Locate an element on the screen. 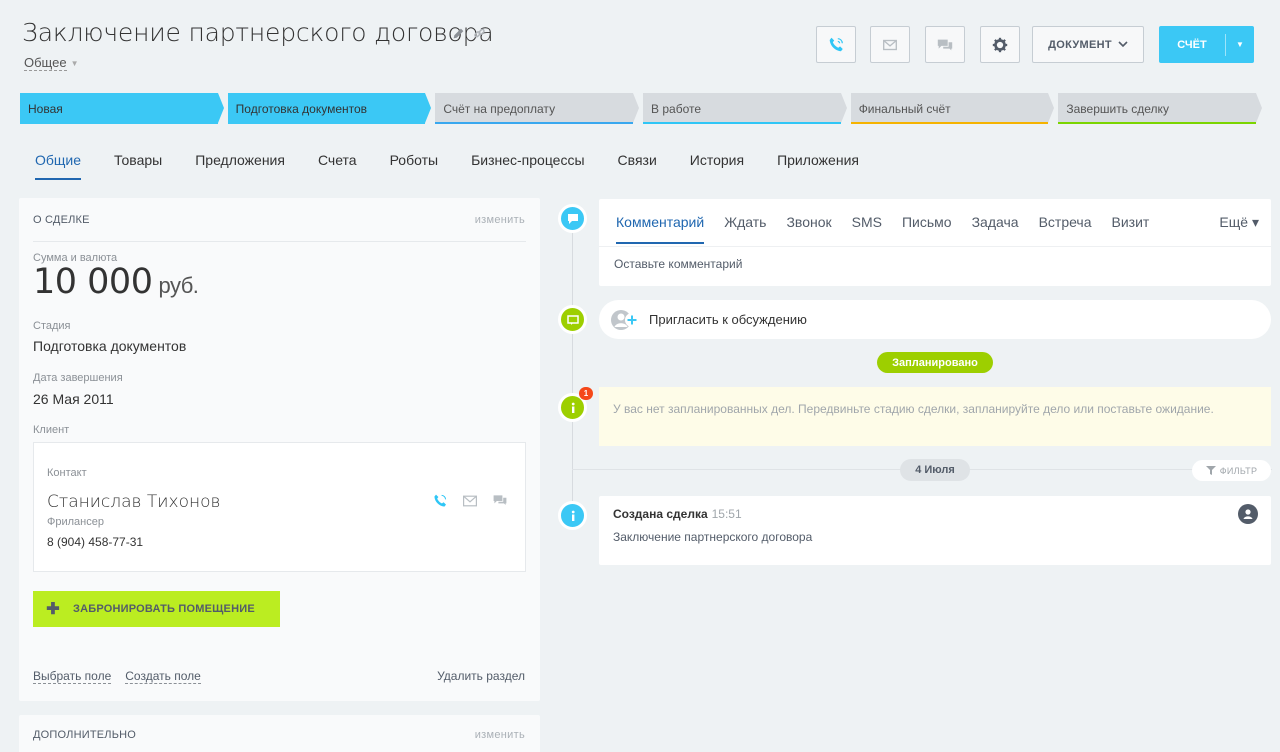 The width and height of the screenshot is (1280, 752). about-edit-link: изменить is located at coordinates (500, 220).